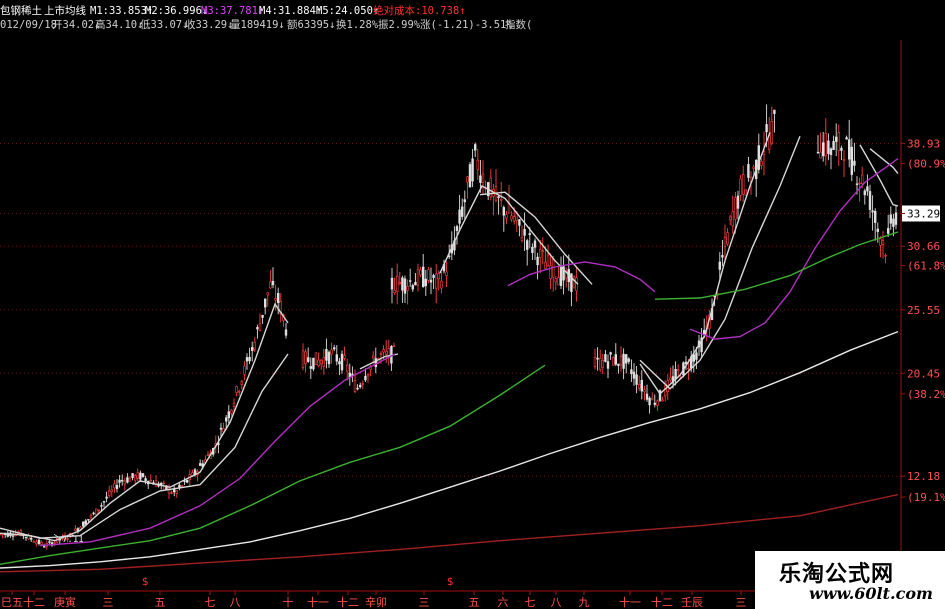 Image resolution: width=945 pixels, height=609 pixels. What do you see at coordinates (926, 497) in the screenshot?
I see `price-tick-label: (19.1%)` at bounding box center [926, 497].